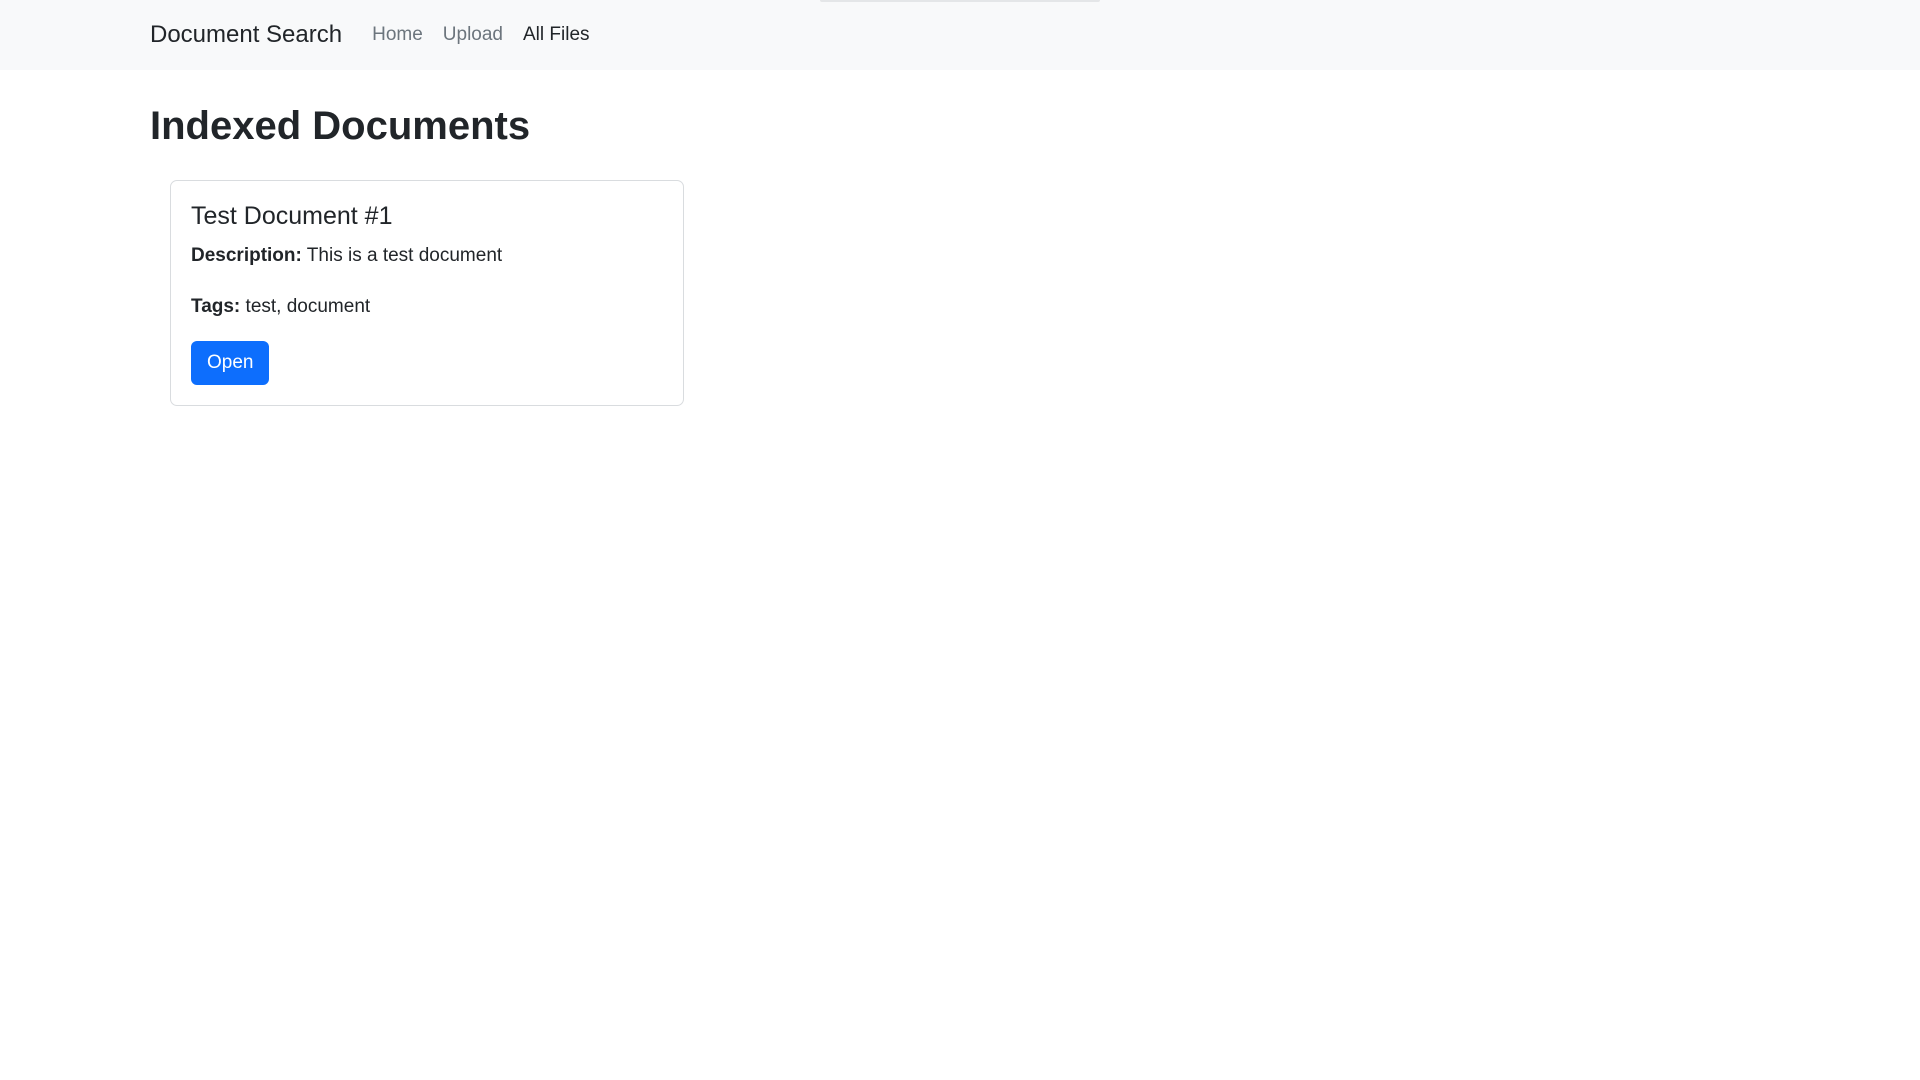  What do you see at coordinates (246, 255) in the screenshot?
I see `description-label: Description:` at bounding box center [246, 255].